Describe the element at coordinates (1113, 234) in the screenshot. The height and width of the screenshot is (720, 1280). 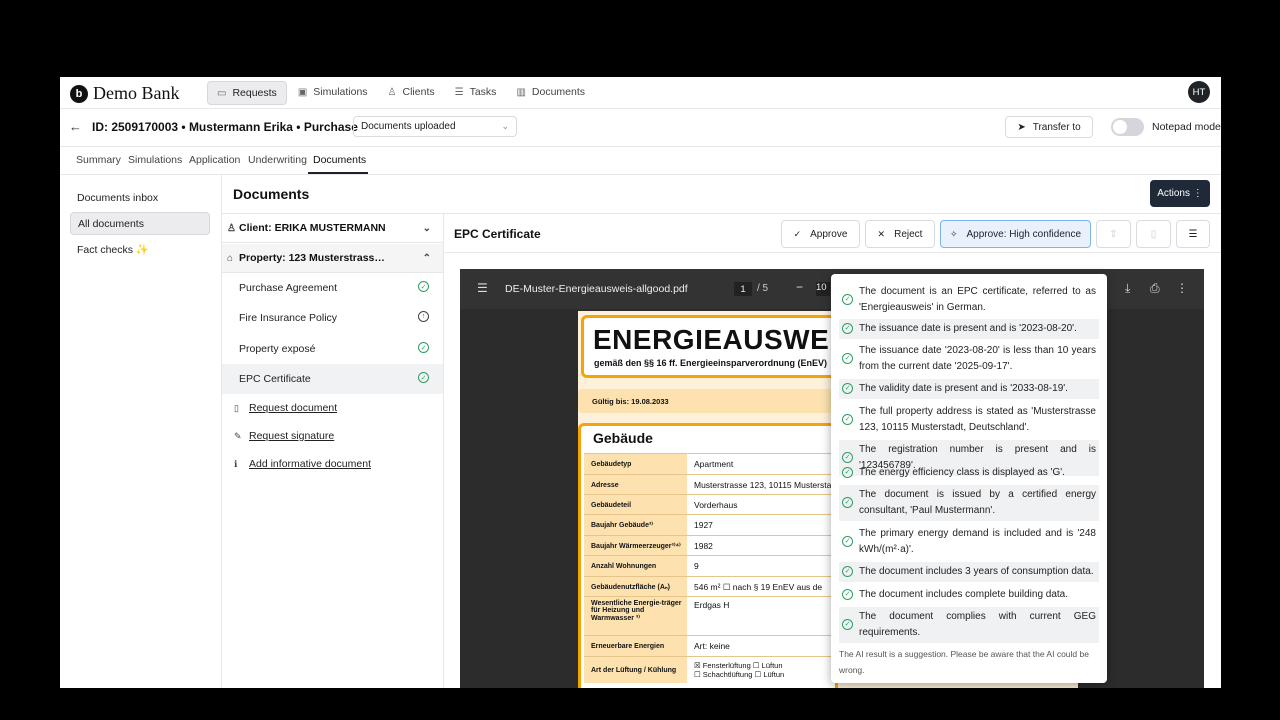
I see `upload-button: ⇪` at that location.